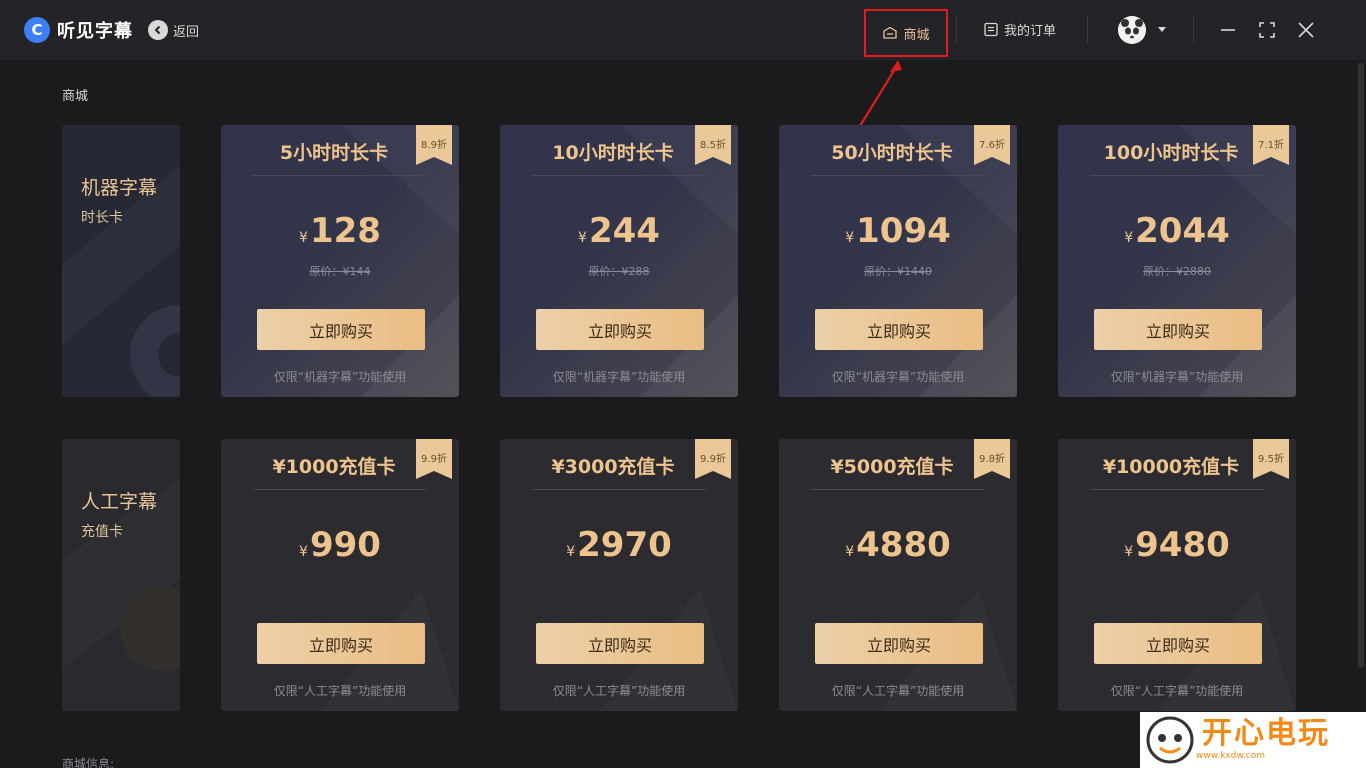  Describe the element at coordinates (991, 29) in the screenshot. I see `orders-icon` at that location.